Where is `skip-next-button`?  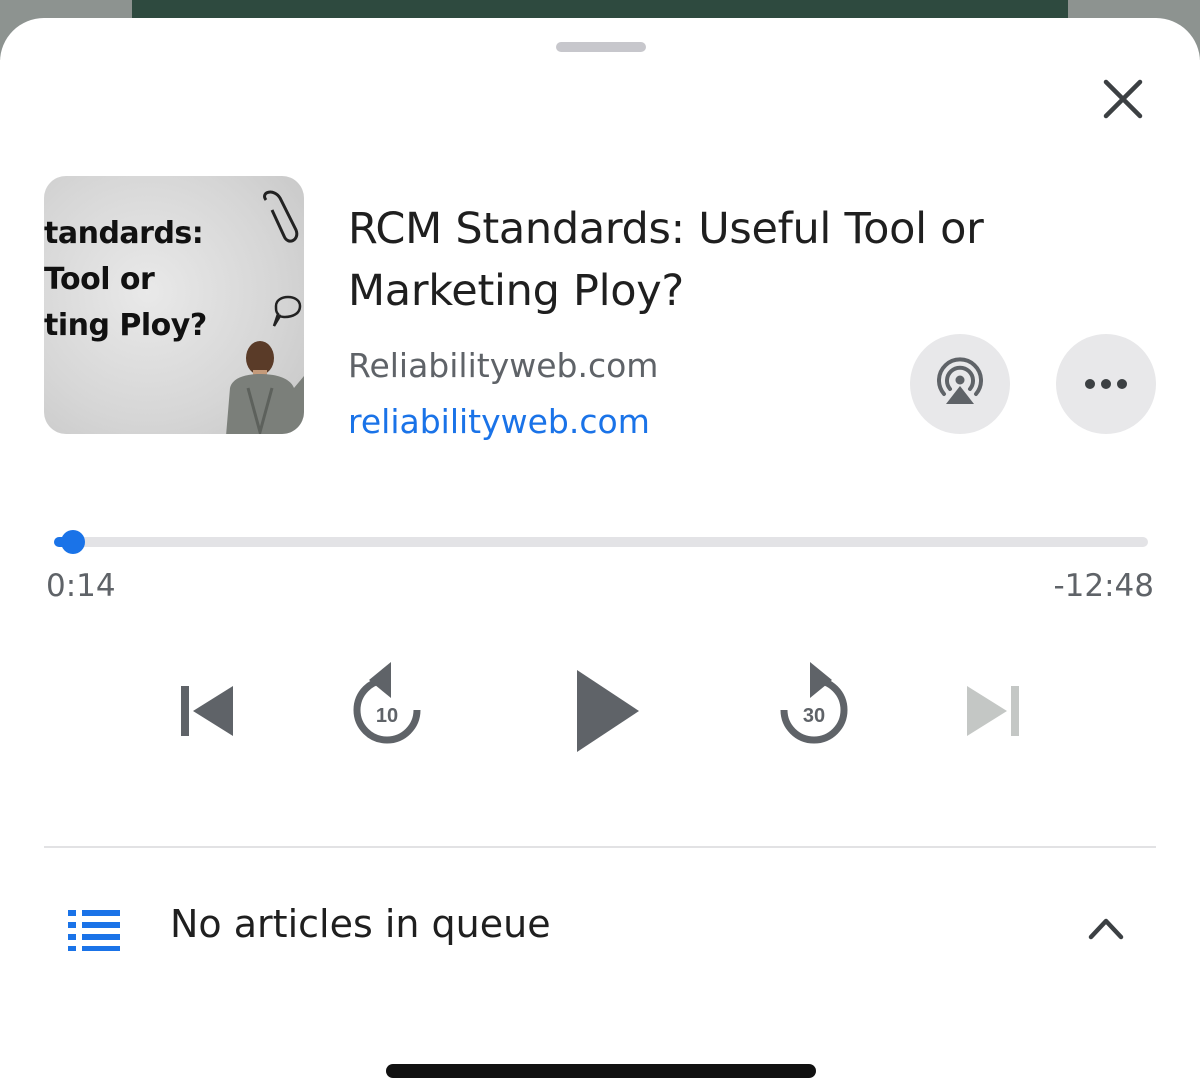
skip-next-button is located at coordinates (993, 711).